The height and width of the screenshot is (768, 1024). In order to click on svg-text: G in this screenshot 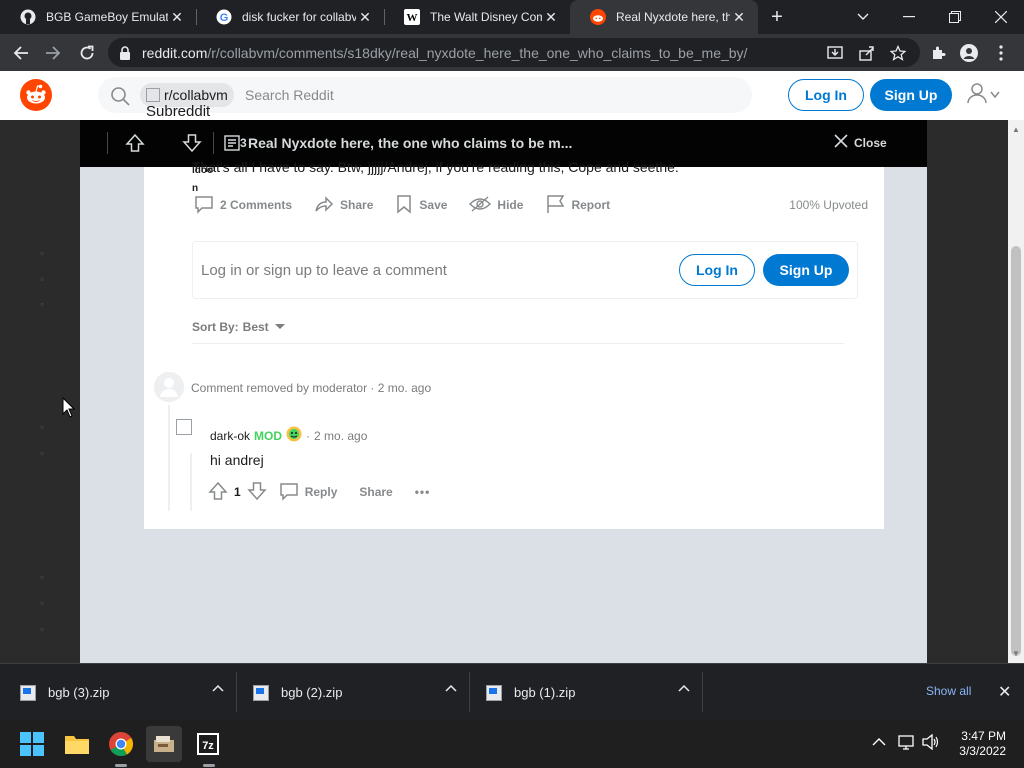, I will do `click(224, 18)`.